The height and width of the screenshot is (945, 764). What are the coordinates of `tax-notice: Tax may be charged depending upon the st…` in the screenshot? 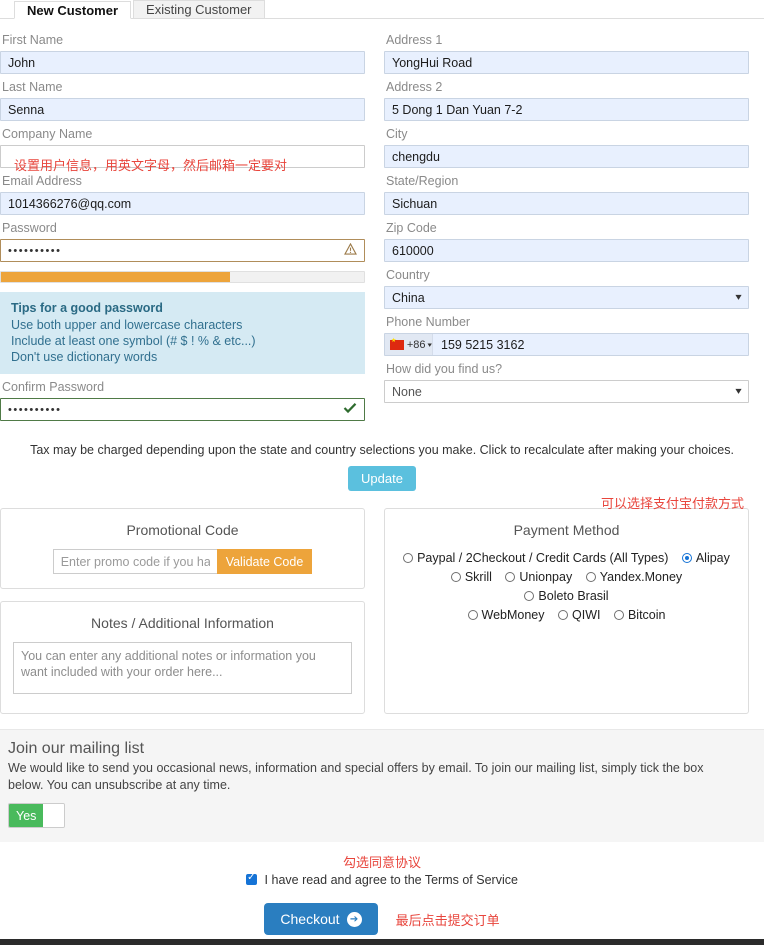 It's located at (382, 467).